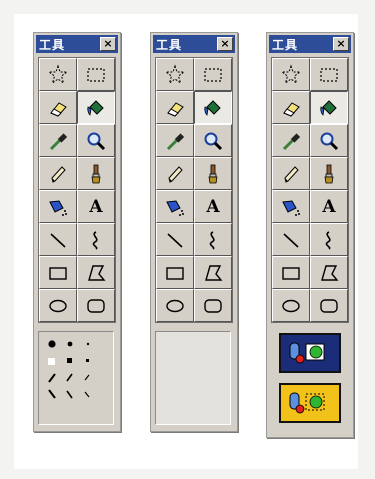 The height and width of the screenshot is (479, 375). Describe the element at coordinates (310, 403) in the screenshot. I see `transparent-selection-icon` at that location.